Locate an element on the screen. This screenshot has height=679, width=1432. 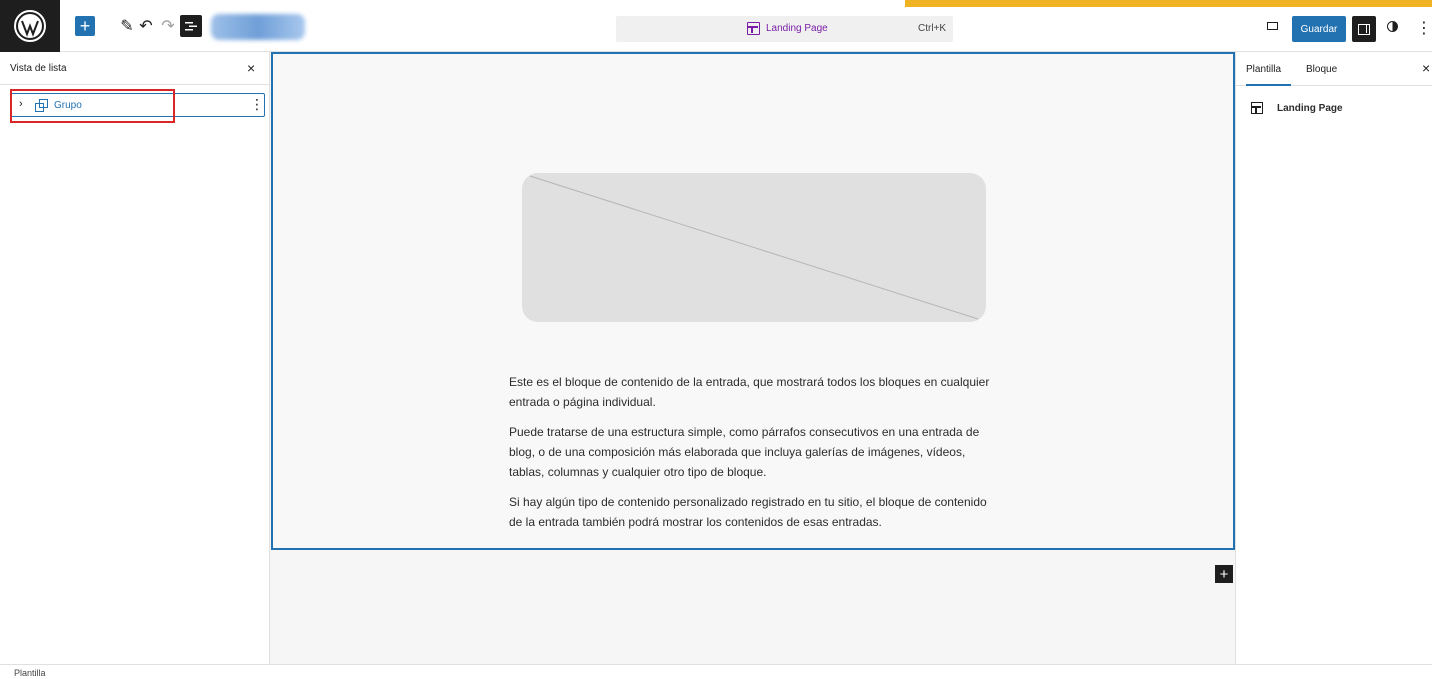
add-block-icon: + is located at coordinates (1224, 574).